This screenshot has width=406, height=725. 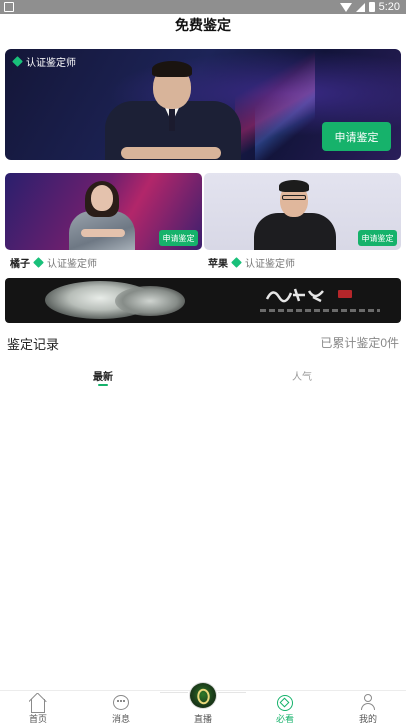 What do you see at coordinates (285, 104) in the screenshot?
I see `hero-light-streak` at bounding box center [285, 104].